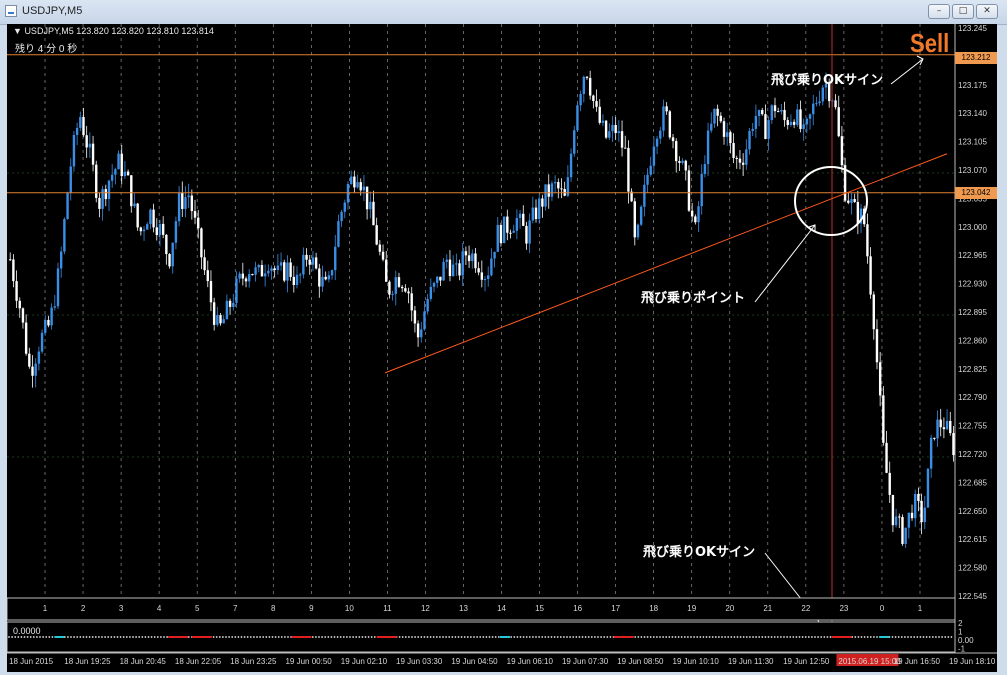 The width and height of the screenshot is (1007, 675). What do you see at coordinates (987, 11) in the screenshot?
I see `close-button: ✕` at bounding box center [987, 11].